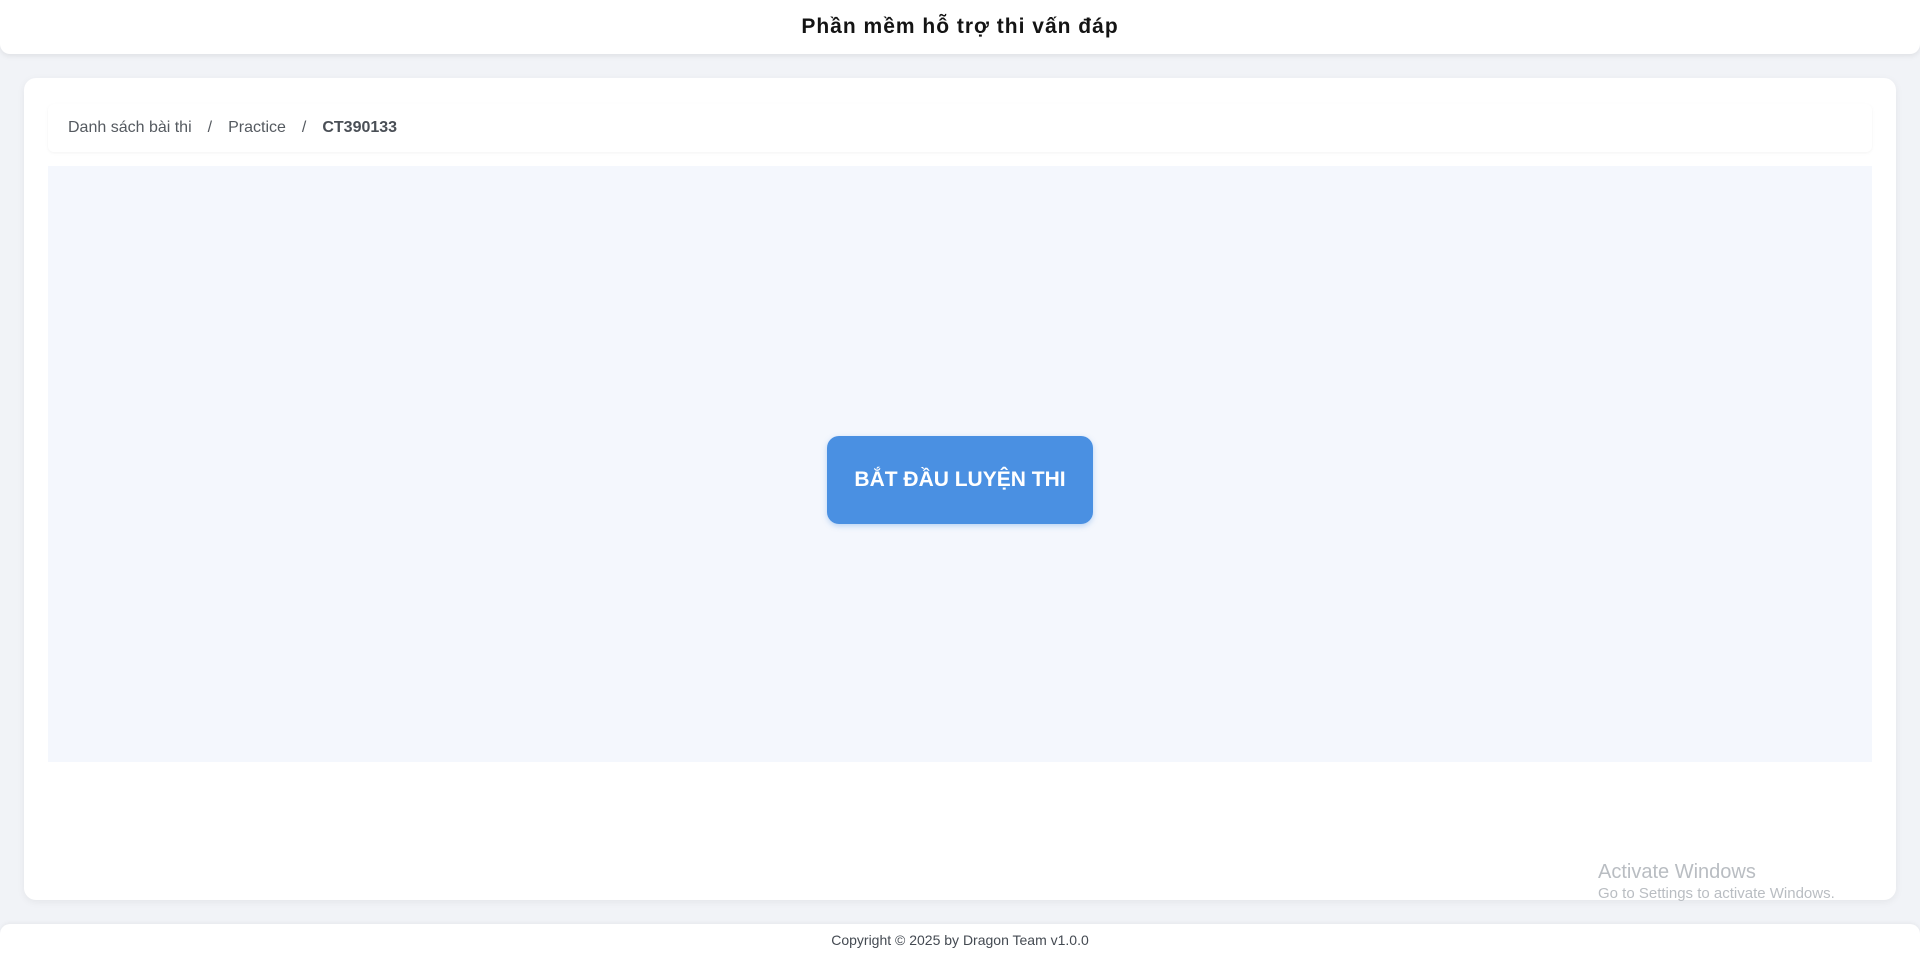 Image resolution: width=1920 pixels, height=956 pixels. I want to click on breadcrumb-item-exam-list: Danh sách bài thi, so click(130, 128).